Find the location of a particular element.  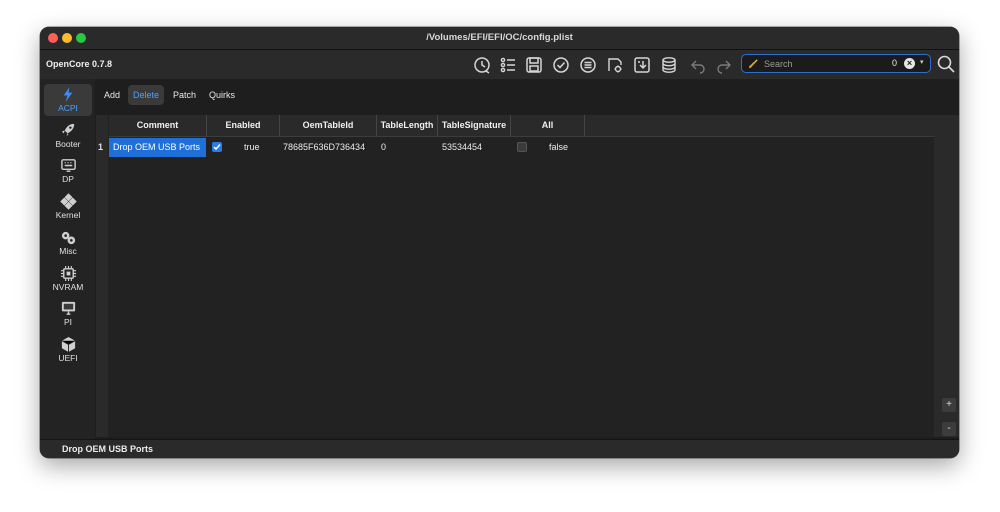

all-checkbox is located at coordinates (522, 147).